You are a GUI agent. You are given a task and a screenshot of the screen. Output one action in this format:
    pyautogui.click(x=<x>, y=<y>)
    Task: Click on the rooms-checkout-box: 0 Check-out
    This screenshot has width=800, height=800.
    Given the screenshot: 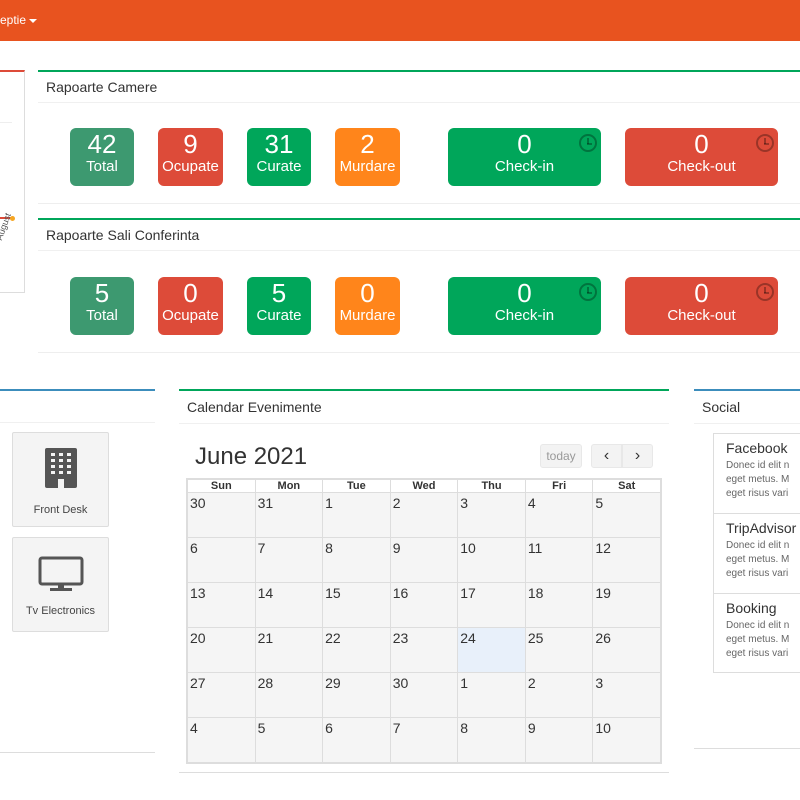 What is the action you would take?
    pyautogui.click(x=701, y=157)
    